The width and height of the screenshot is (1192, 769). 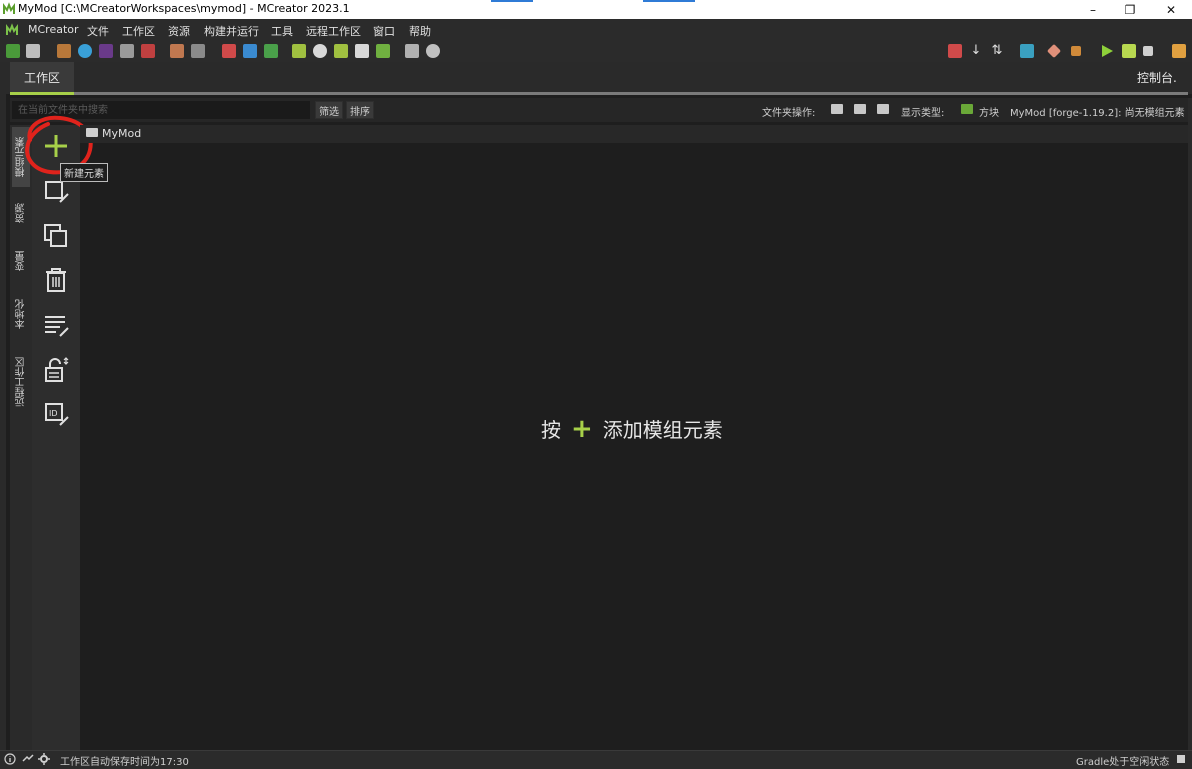 What do you see at coordinates (138, 31) in the screenshot?
I see `menu-workspace: 工作区` at bounding box center [138, 31].